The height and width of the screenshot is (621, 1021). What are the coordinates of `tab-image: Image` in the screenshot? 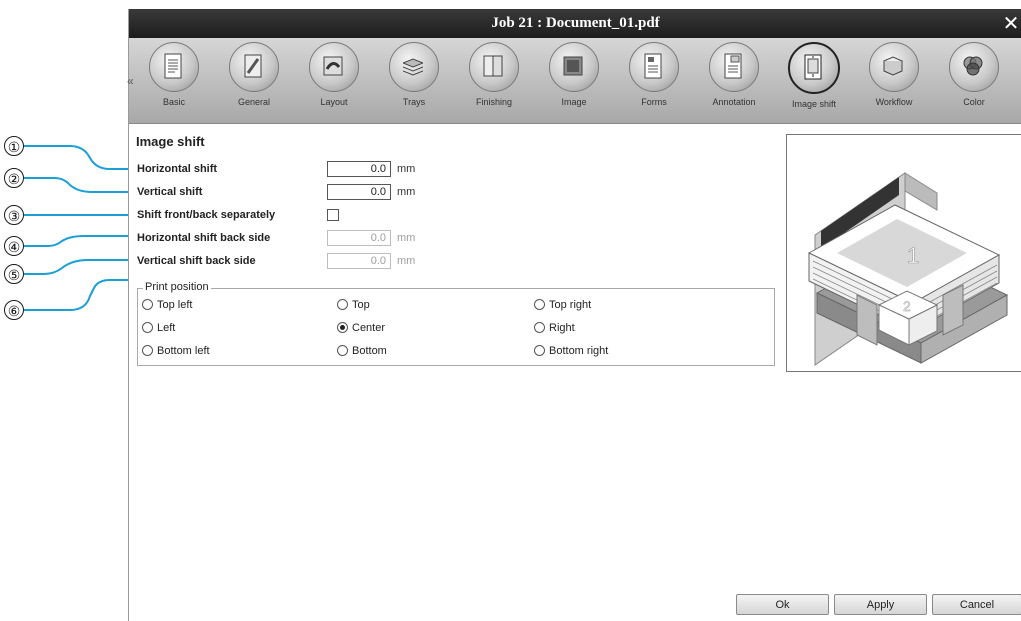 It's located at (574, 74).